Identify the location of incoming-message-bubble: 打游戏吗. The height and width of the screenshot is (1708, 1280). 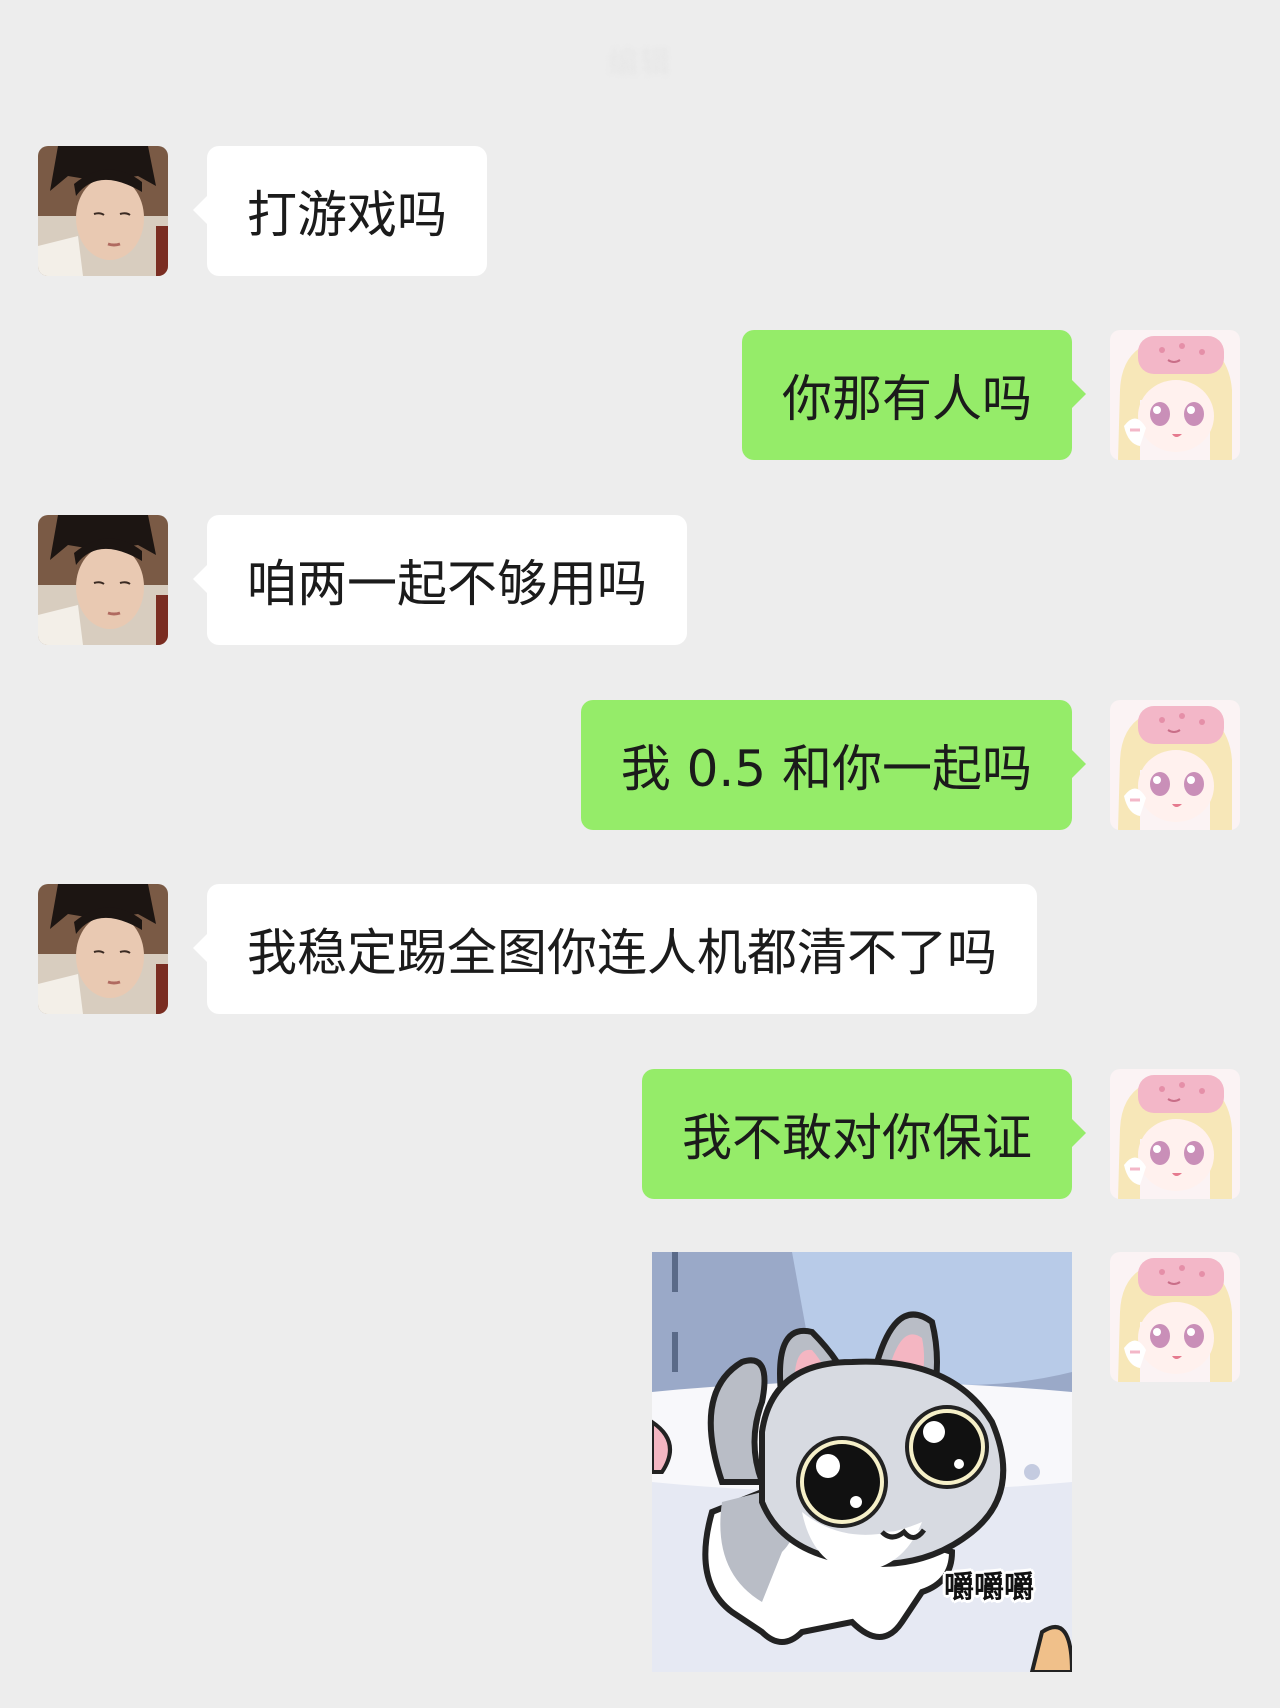
(340, 211).